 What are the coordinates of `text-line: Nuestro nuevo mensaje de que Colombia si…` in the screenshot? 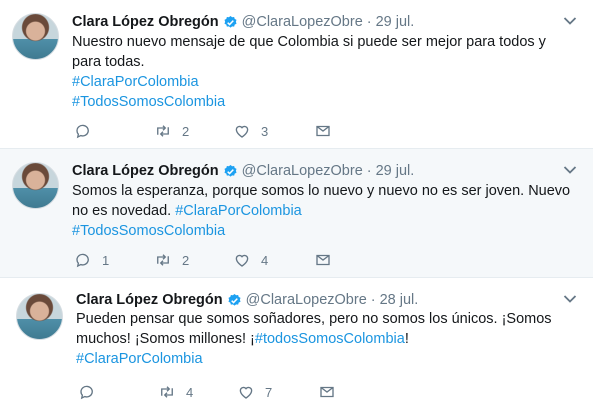 It's located at (309, 42).